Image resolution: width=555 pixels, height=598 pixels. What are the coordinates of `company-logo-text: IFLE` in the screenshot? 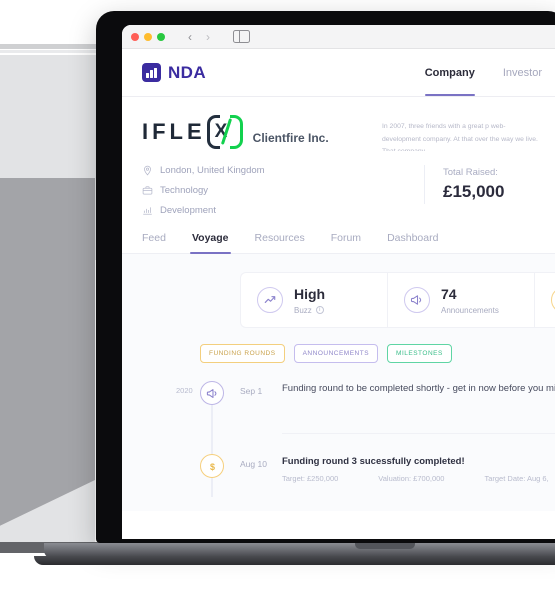 It's located at (174, 131).